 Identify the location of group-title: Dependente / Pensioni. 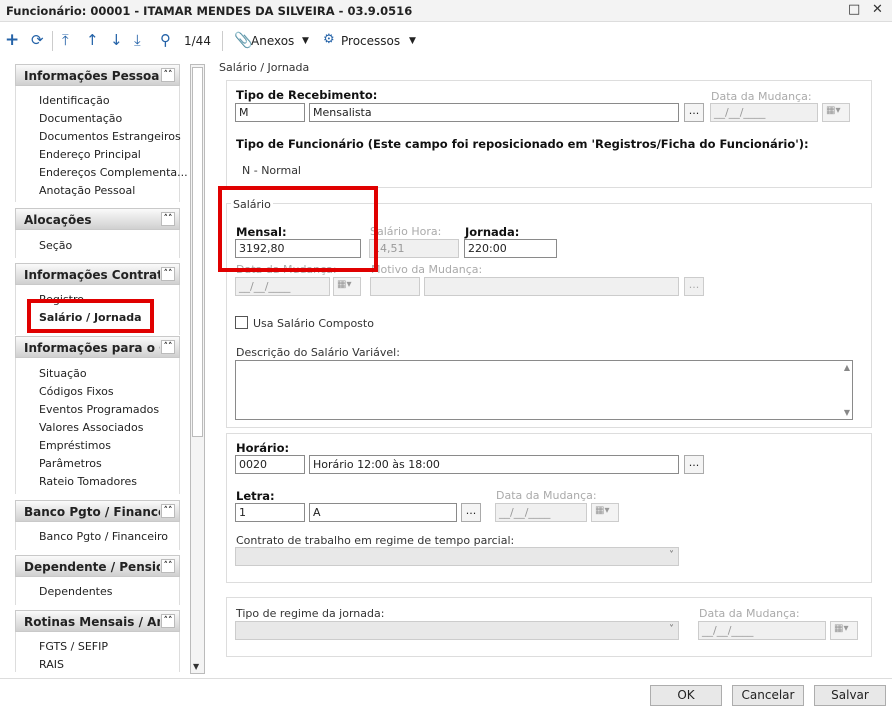
(92, 567).